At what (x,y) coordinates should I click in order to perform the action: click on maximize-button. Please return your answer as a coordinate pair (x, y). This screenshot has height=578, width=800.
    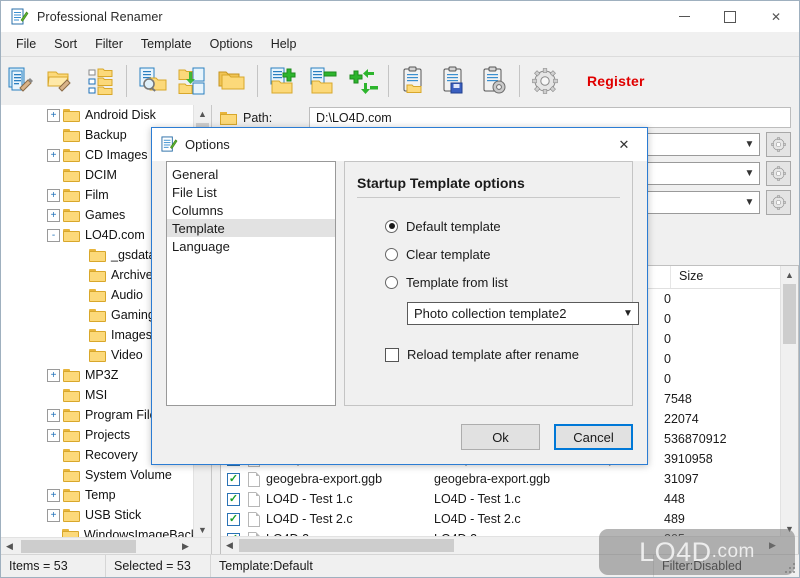
    Looking at the image, I should click on (730, 16).